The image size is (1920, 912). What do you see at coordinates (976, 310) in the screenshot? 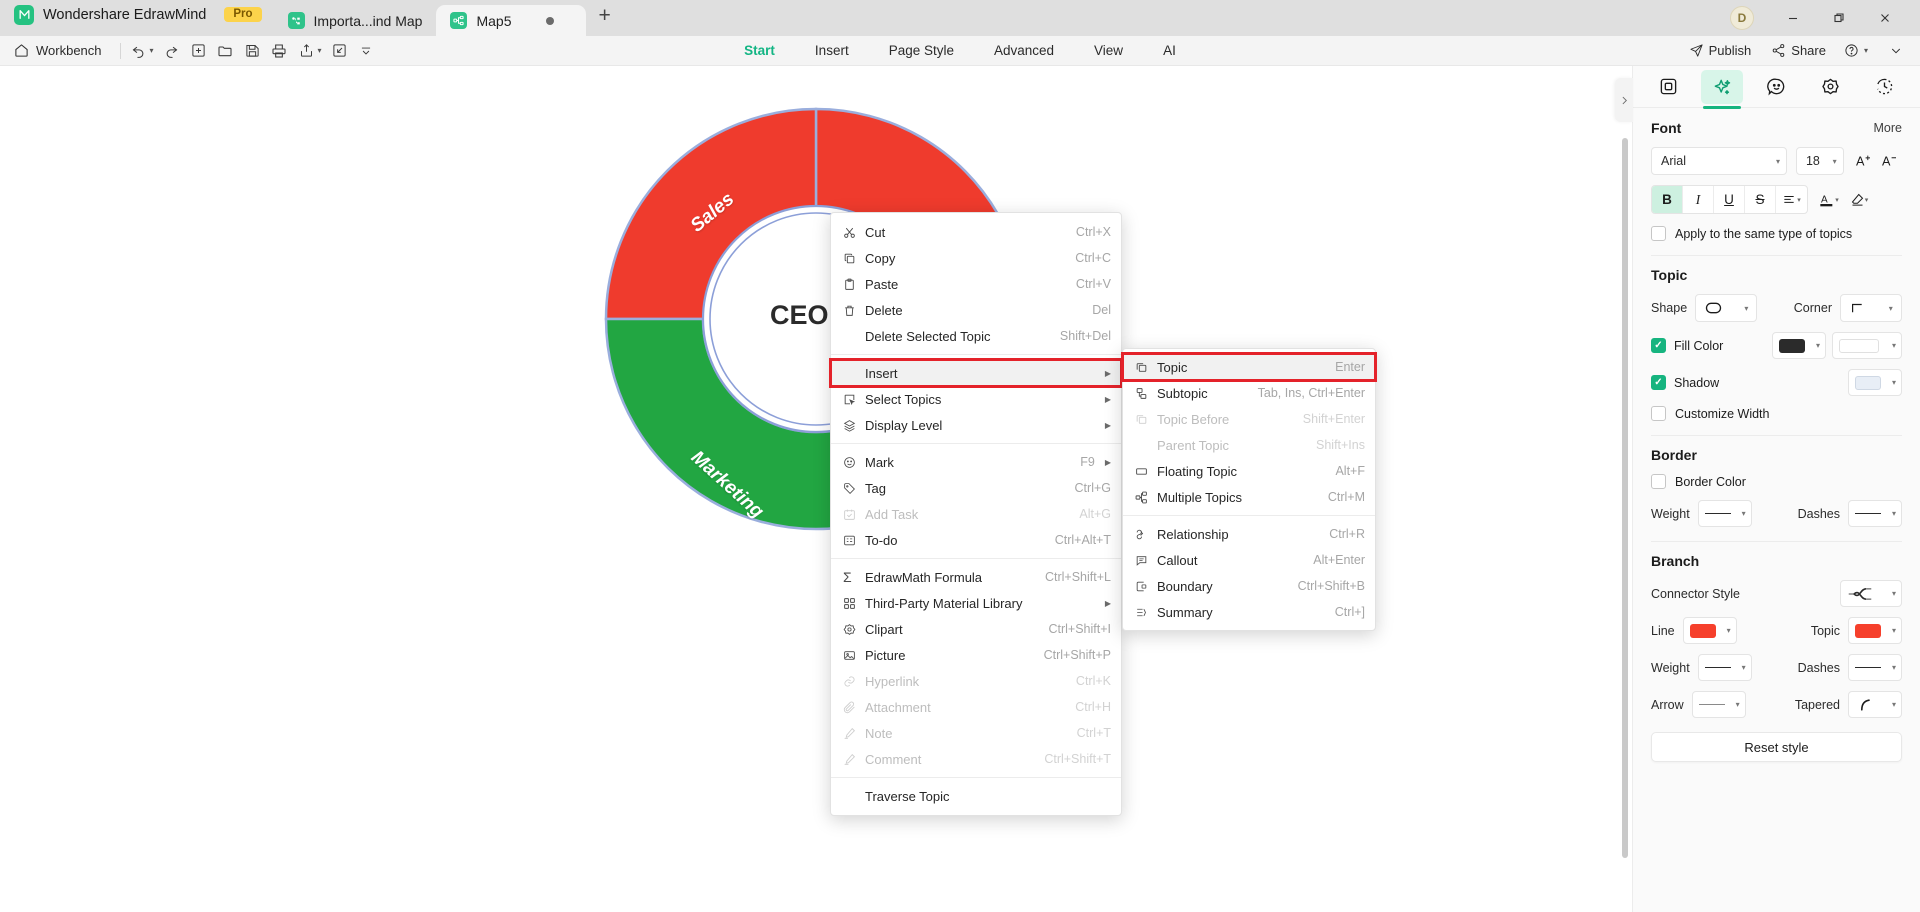
I see `context-menu-item-delete: Delete Del` at bounding box center [976, 310].